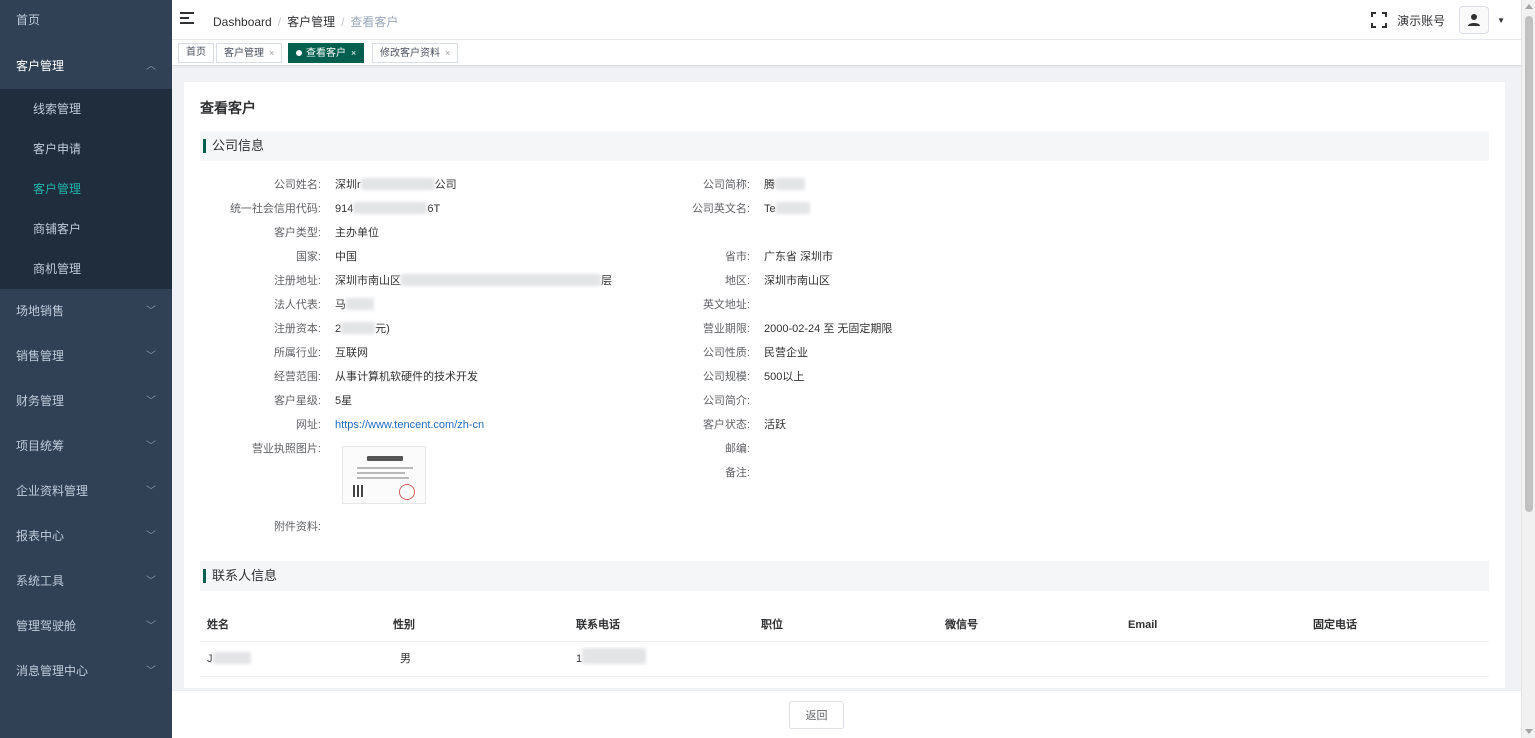 The height and width of the screenshot is (738, 1535). I want to click on business-license-thumbnail, so click(384, 475).